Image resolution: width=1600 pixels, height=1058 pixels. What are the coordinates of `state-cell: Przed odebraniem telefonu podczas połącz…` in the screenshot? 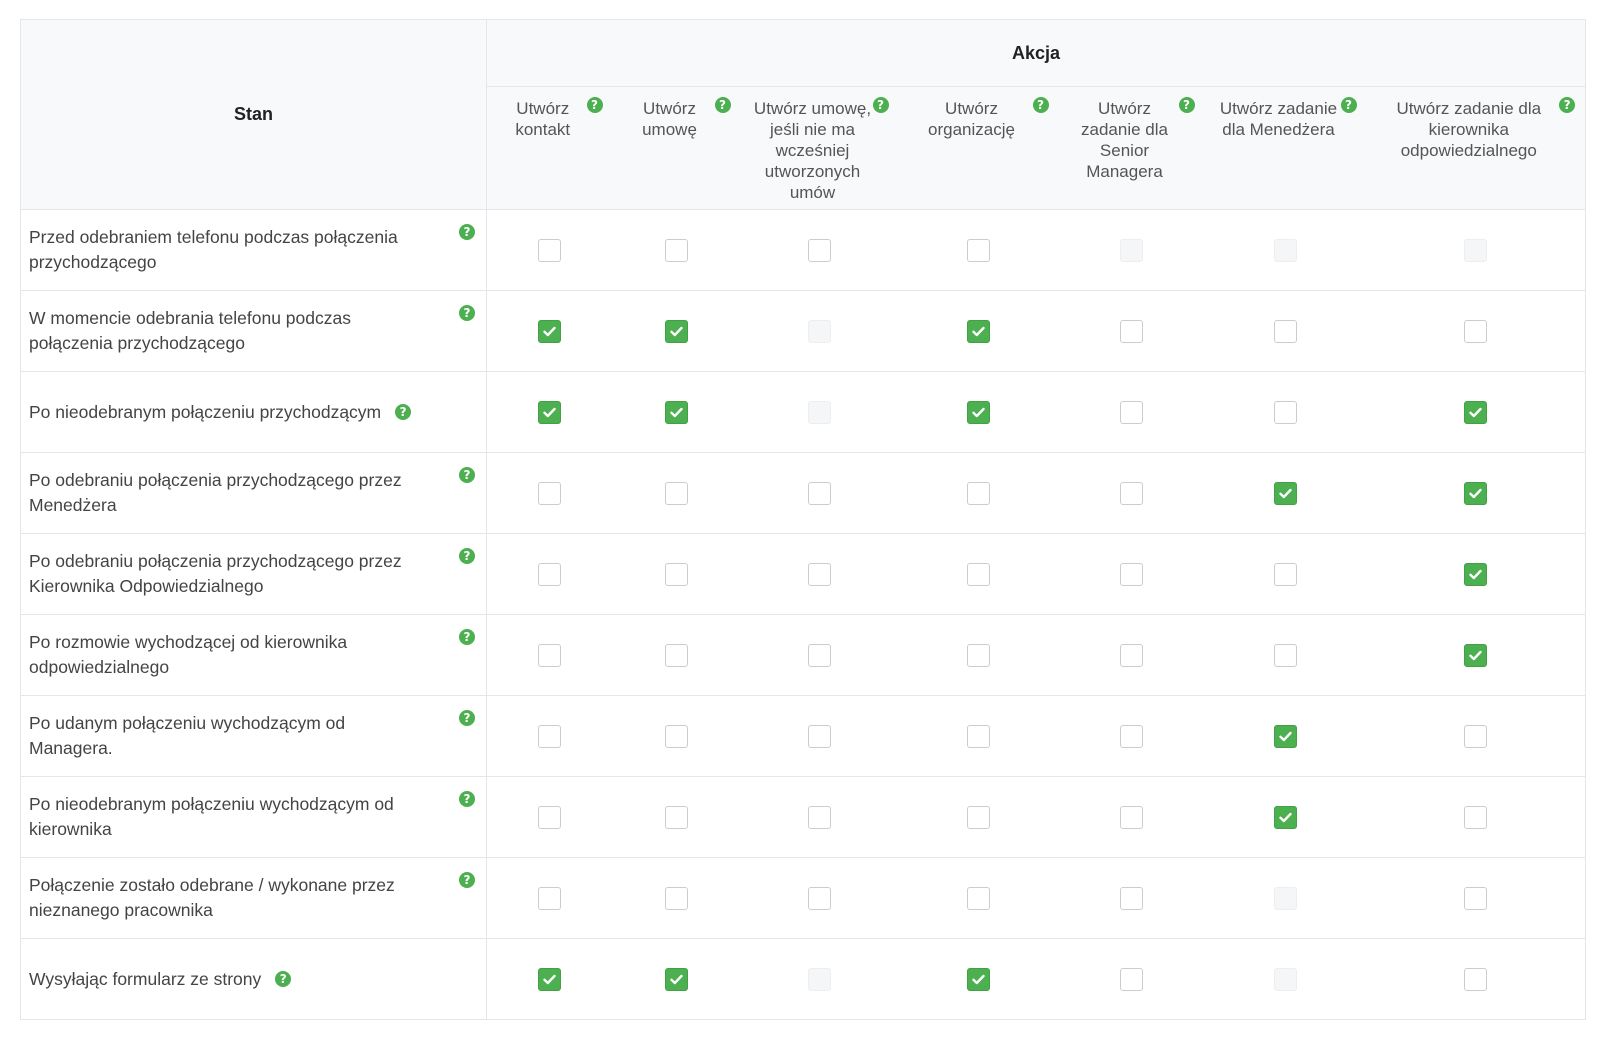 It's located at (253, 250).